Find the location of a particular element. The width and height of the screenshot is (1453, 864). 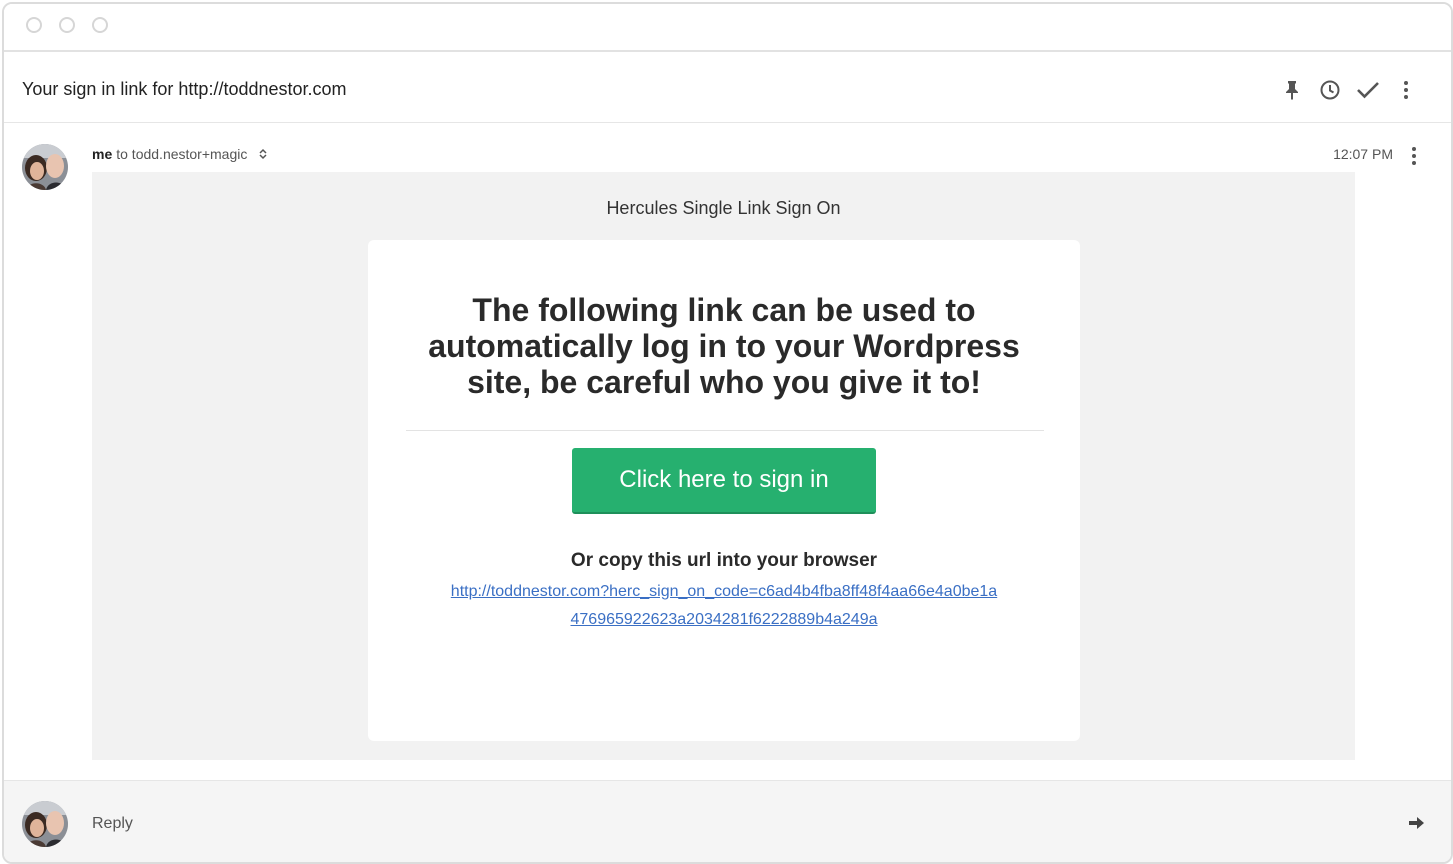

sign-in-button: Click here to sign in is located at coordinates (724, 481).